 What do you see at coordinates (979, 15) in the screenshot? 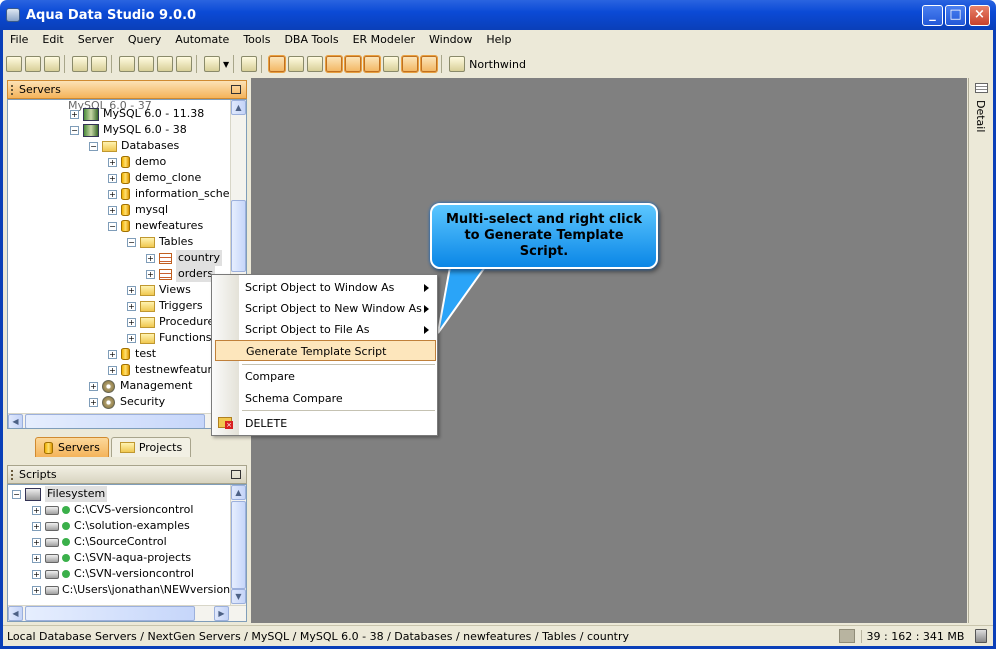
I see `close-button: ×` at bounding box center [979, 15].